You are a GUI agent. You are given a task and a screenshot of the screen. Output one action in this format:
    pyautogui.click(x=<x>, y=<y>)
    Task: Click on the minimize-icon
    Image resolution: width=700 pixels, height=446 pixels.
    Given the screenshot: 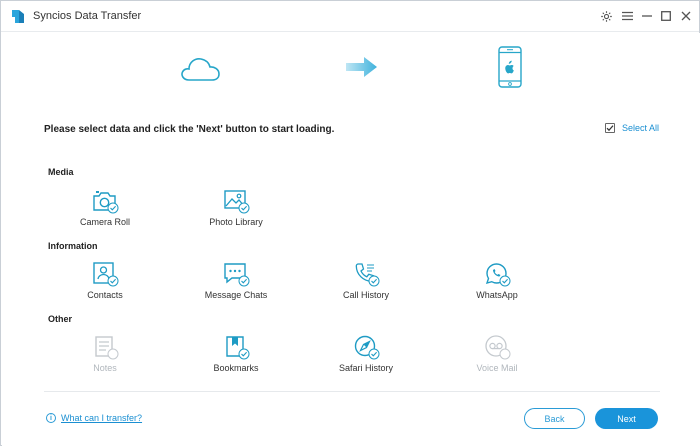 What is the action you would take?
    pyautogui.click(x=647, y=16)
    